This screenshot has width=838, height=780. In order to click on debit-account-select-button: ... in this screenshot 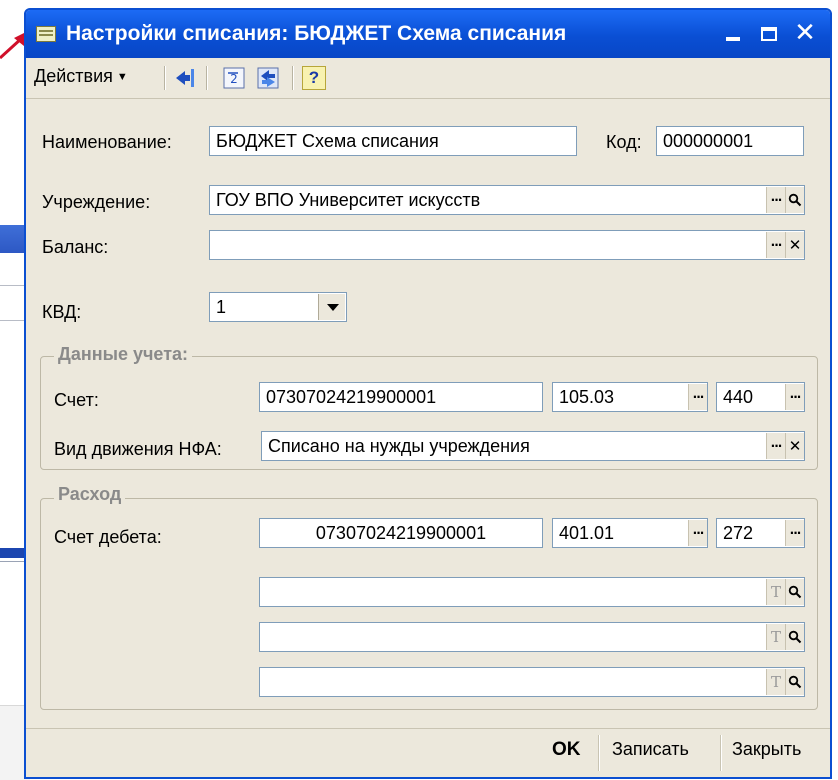, I will do `click(697, 533)`.